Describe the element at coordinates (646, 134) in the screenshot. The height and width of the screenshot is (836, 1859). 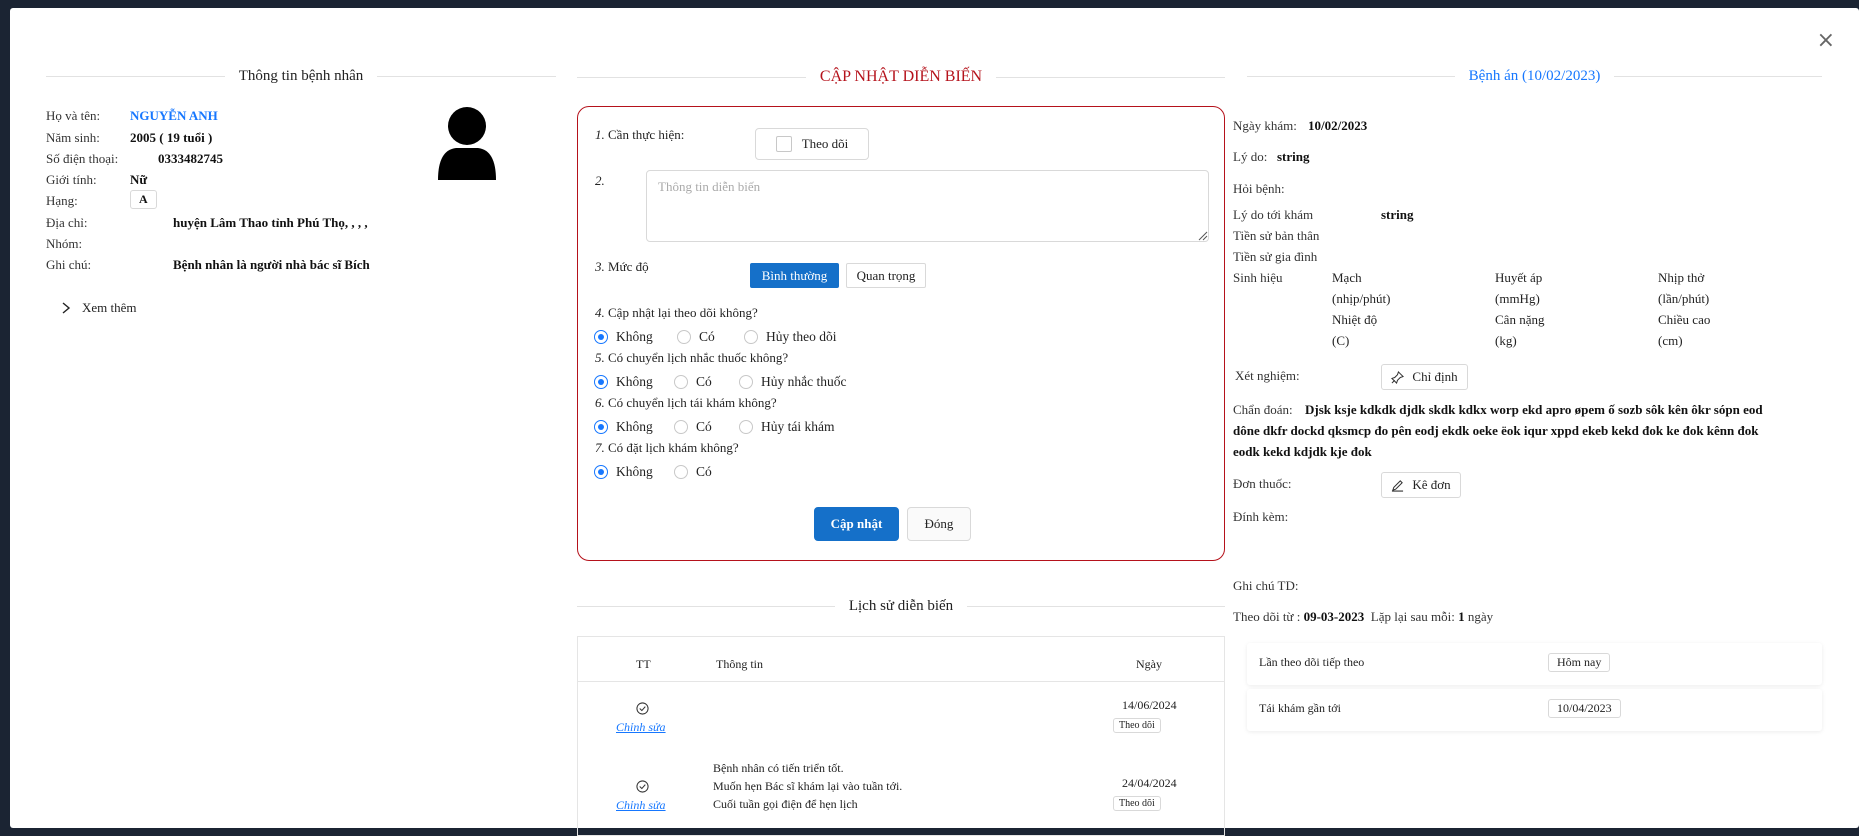
I see `q1-text: Cần thực hiện:` at that location.